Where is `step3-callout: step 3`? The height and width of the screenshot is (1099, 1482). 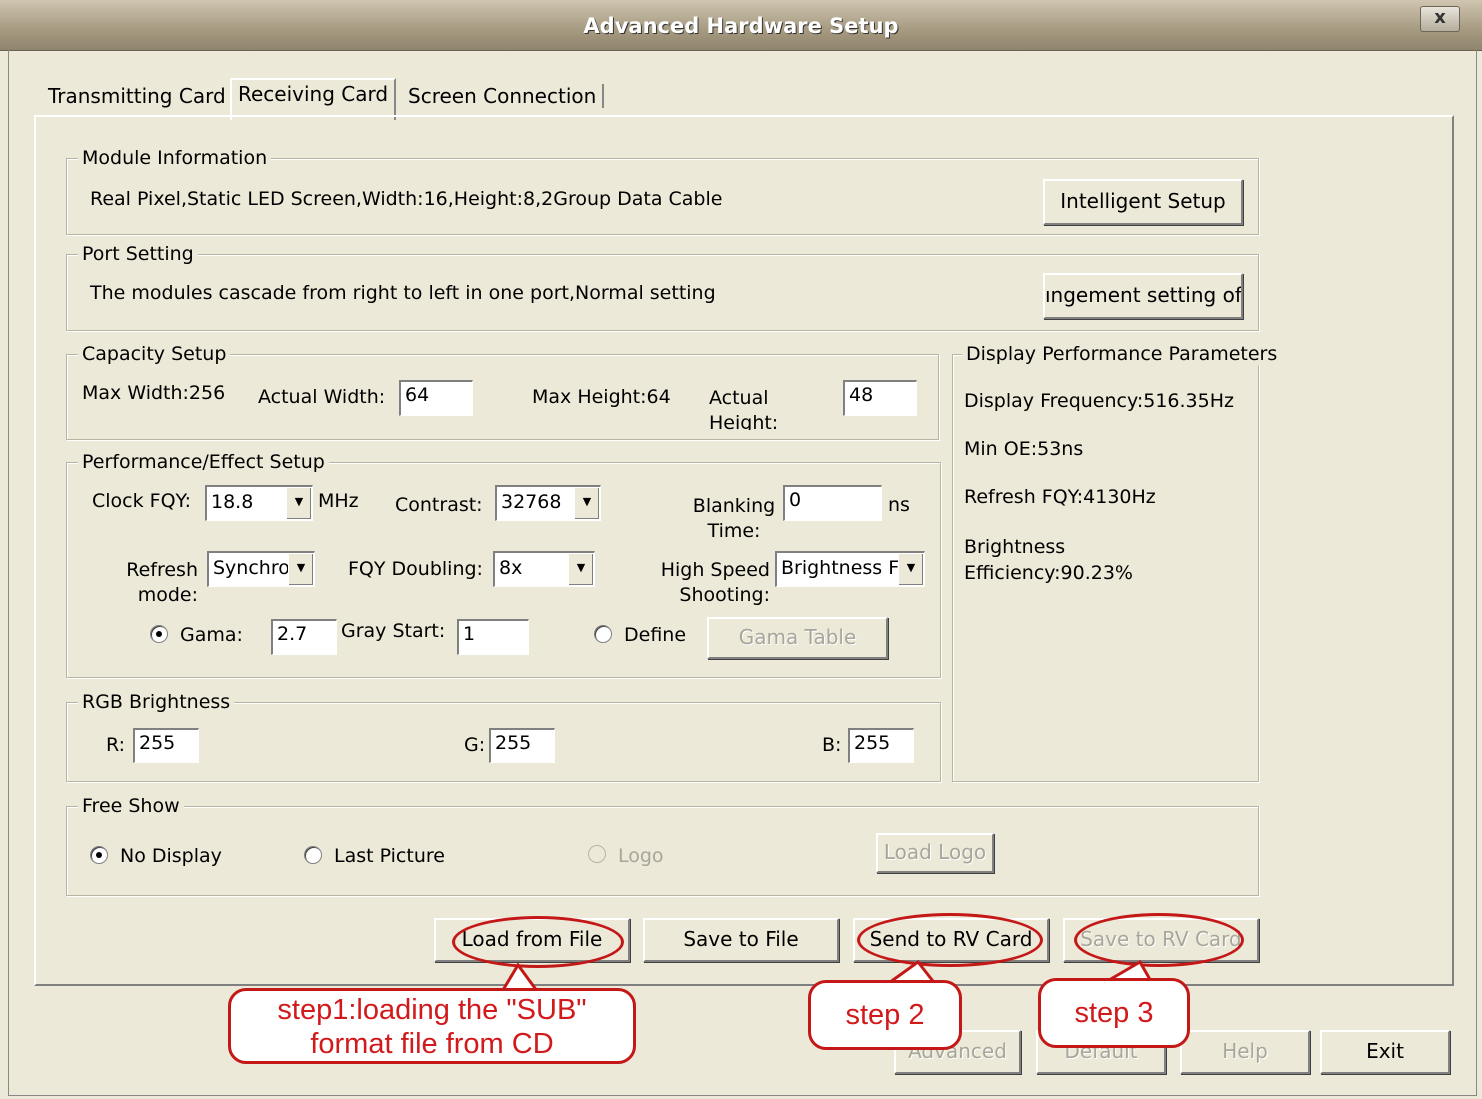 step3-callout: step 3 is located at coordinates (1114, 1013).